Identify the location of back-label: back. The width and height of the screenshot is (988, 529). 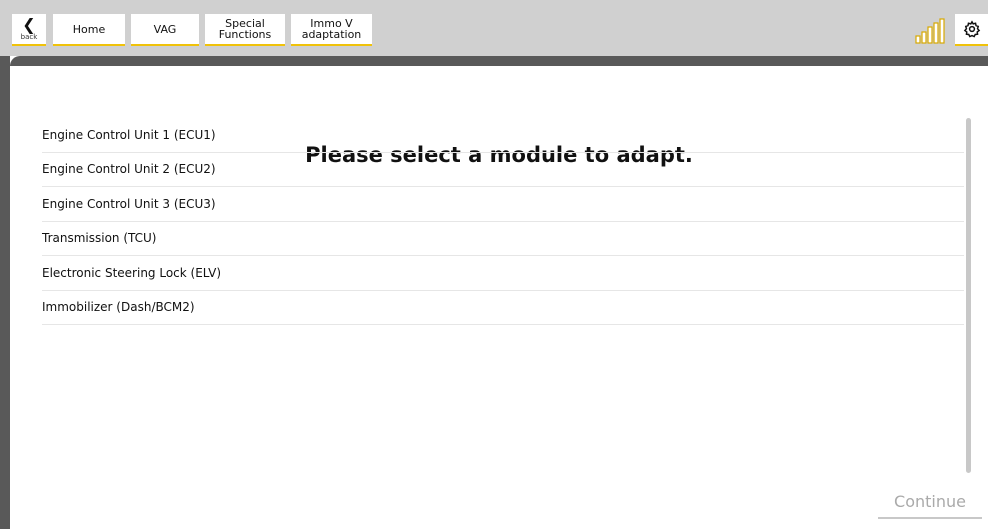
(29, 37).